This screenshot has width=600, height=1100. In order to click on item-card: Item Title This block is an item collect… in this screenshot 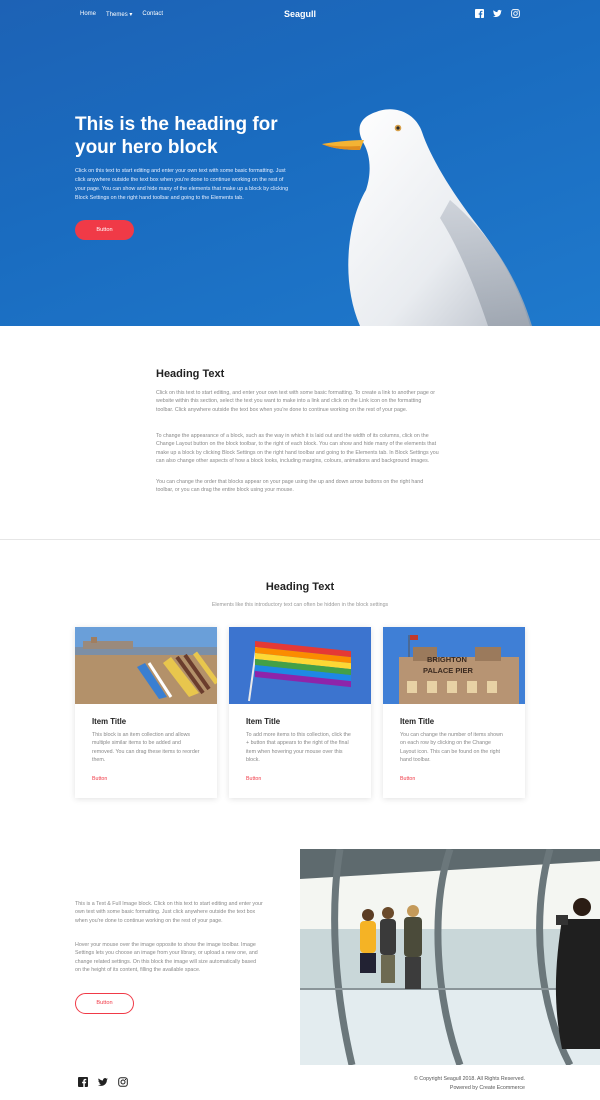, I will do `click(146, 712)`.